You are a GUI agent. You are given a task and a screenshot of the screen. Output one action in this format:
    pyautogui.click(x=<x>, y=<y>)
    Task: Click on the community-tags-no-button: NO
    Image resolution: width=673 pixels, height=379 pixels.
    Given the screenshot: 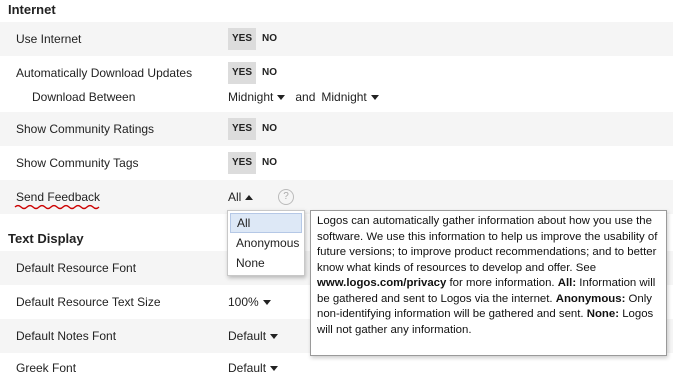 What is the action you would take?
    pyautogui.click(x=269, y=163)
    